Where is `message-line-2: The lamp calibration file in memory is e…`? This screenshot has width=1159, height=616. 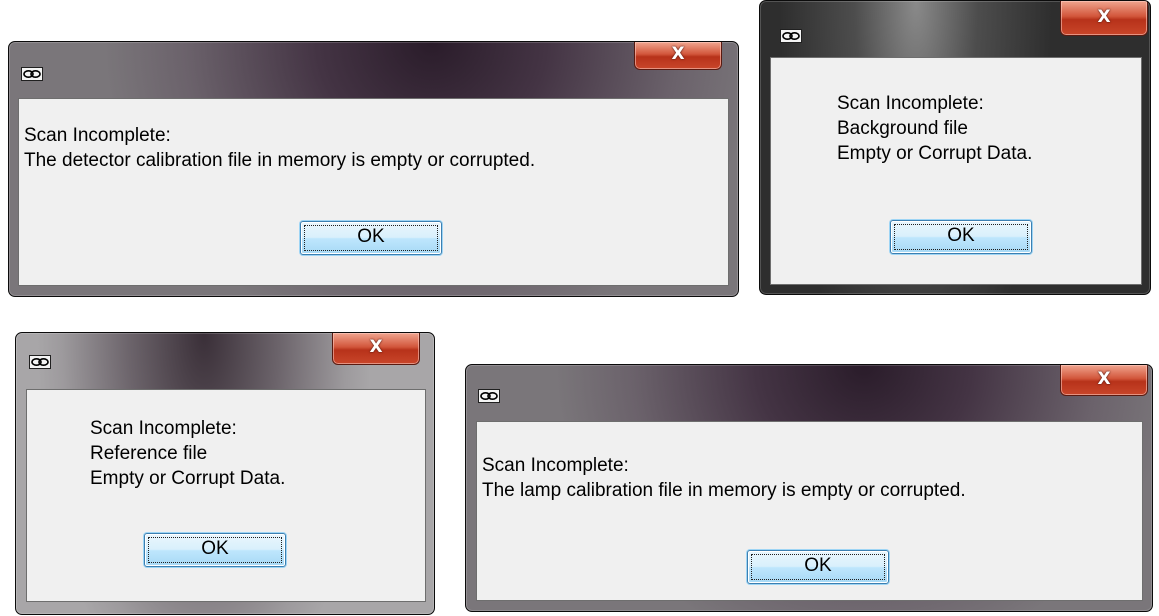 message-line-2: The lamp calibration file in memory is e… is located at coordinates (724, 490).